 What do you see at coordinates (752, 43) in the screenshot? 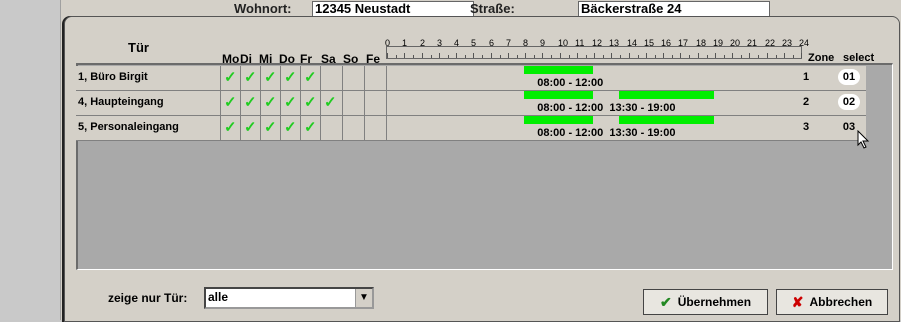
I see `hour-label: 21` at bounding box center [752, 43].